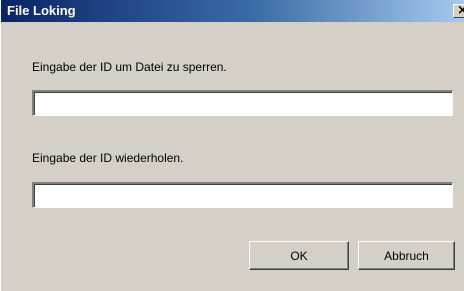  I want to click on repeat-id-input, so click(242, 195).